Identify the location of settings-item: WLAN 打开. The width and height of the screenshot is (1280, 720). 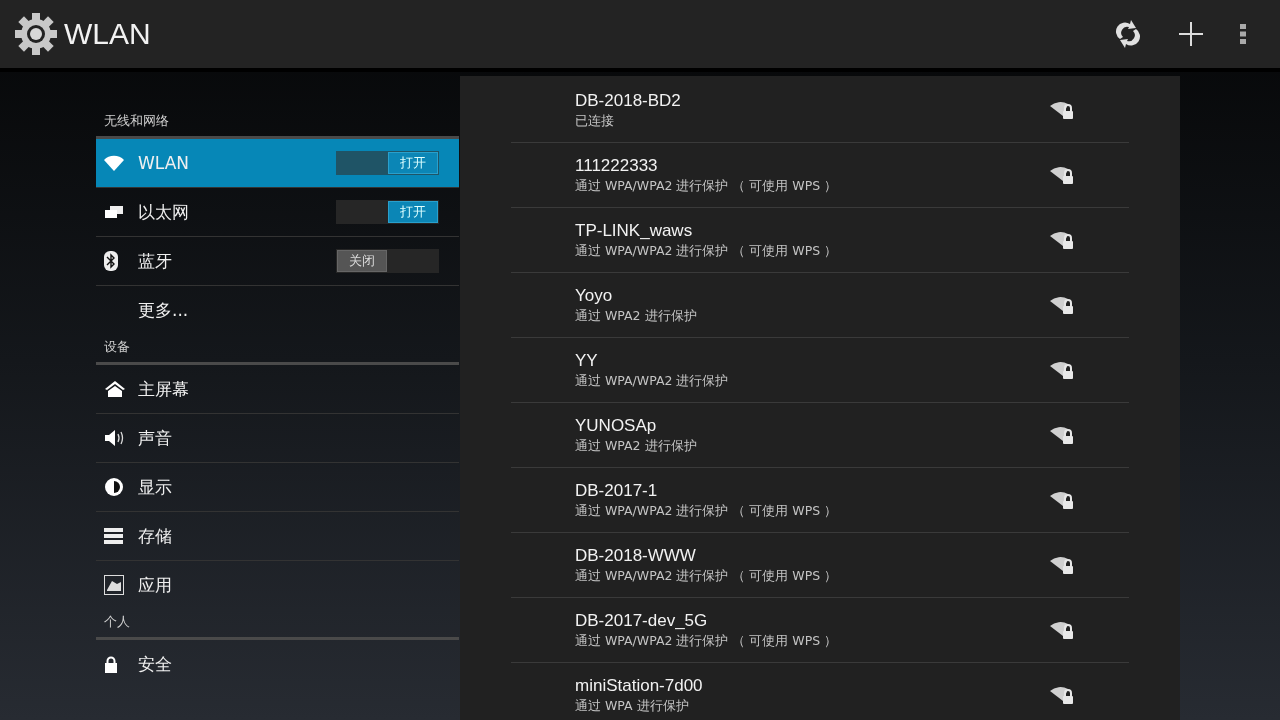
(277, 163).